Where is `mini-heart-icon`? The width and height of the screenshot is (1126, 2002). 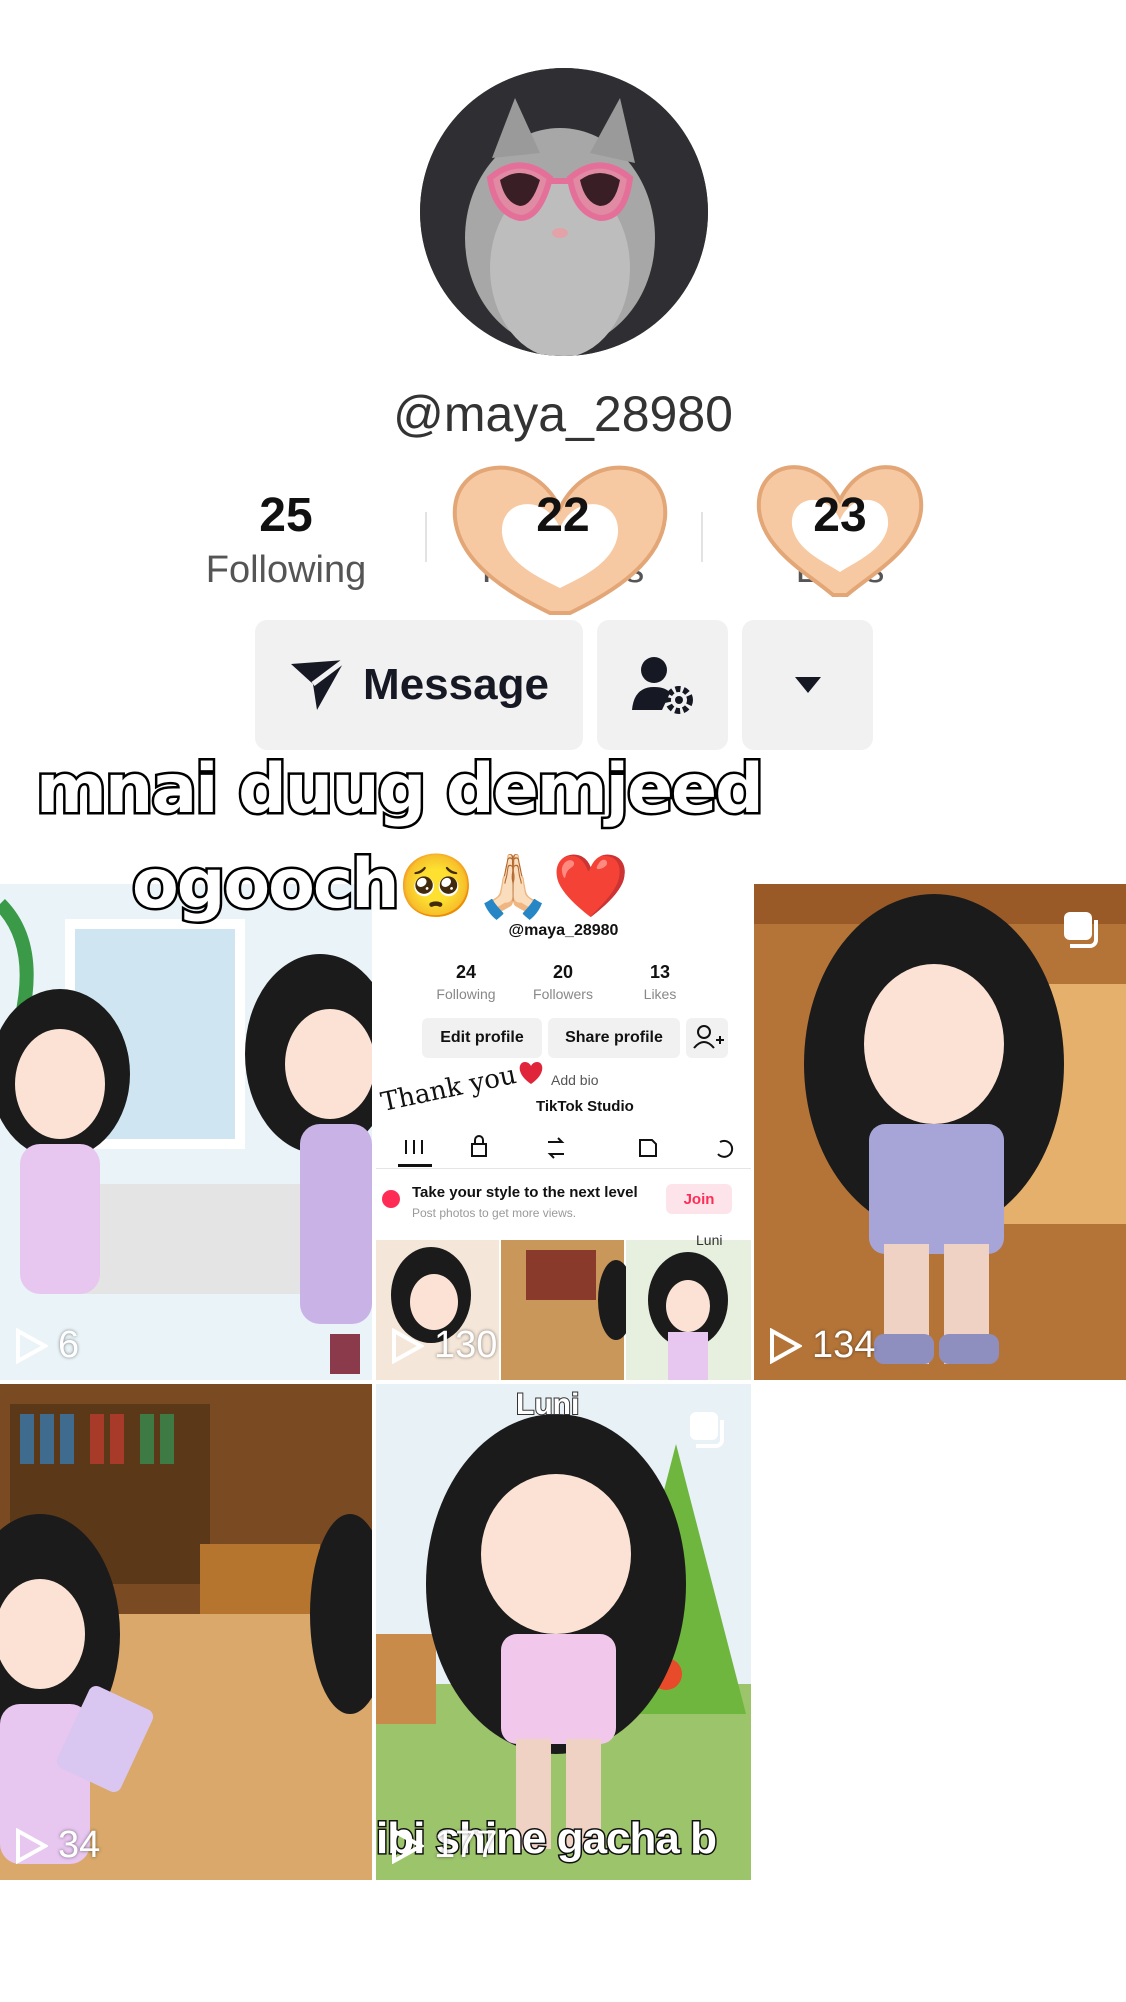
mini-heart-icon is located at coordinates (531, 1075).